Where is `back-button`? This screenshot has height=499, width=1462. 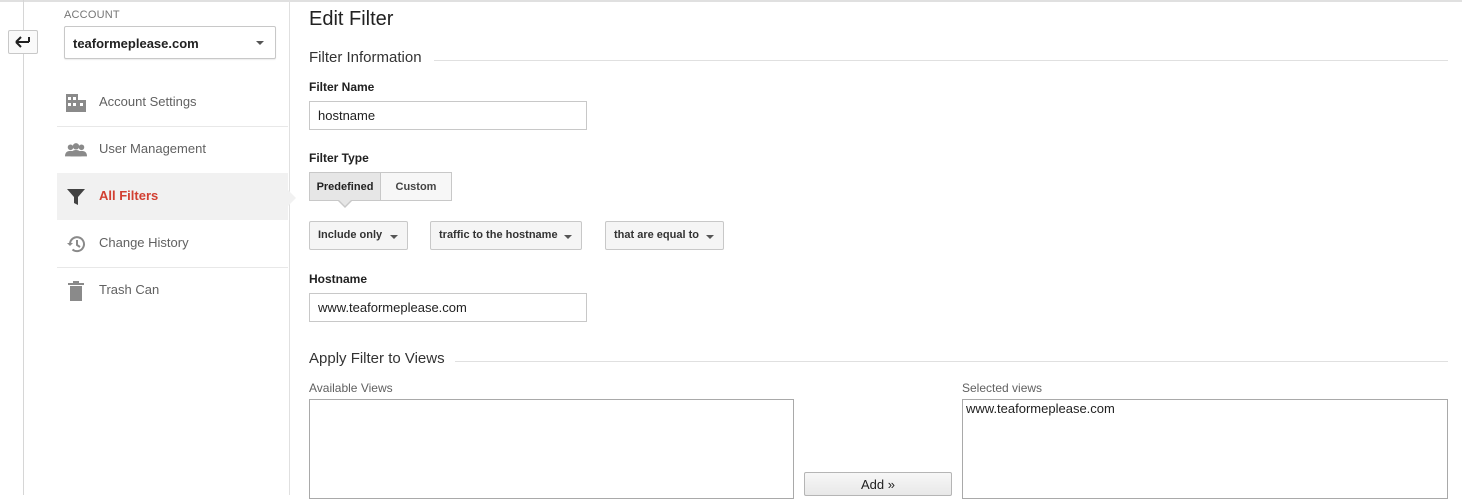
back-button is located at coordinates (23, 42).